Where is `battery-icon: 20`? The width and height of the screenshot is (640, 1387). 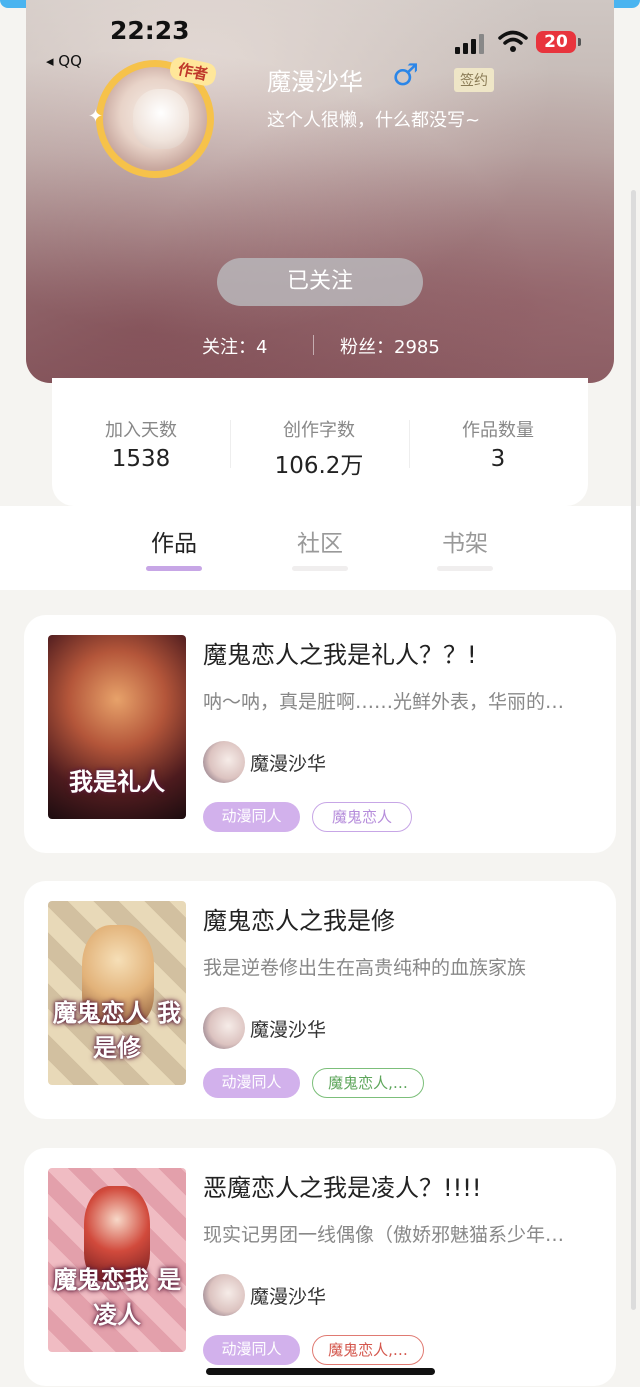
battery-icon: 20 is located at coordinates (556, 42).